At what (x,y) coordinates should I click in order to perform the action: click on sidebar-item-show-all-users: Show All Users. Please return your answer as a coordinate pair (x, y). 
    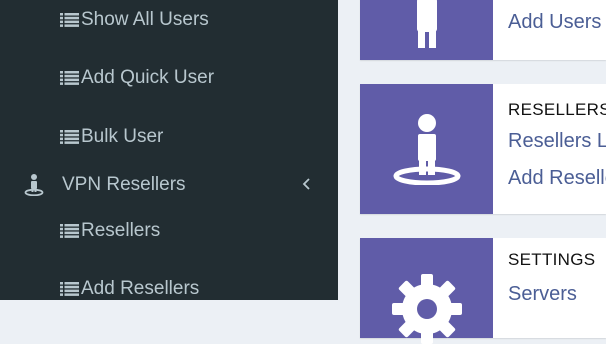
    Looking at the image, I should click on (134, 20).